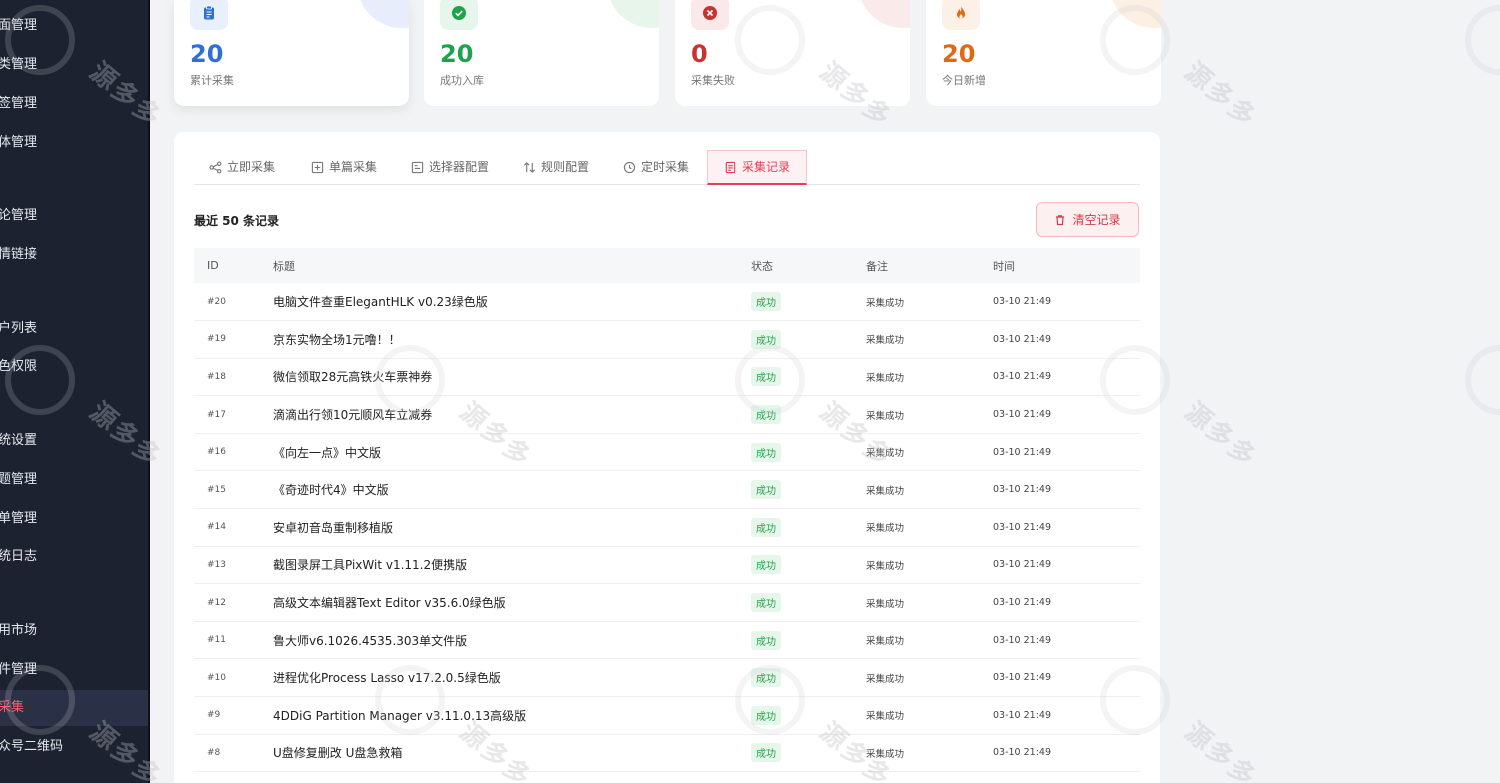  Describe the element at coordinates (353, 167) in the screenshot. I see `tab-label: 单篇采集` at that location.